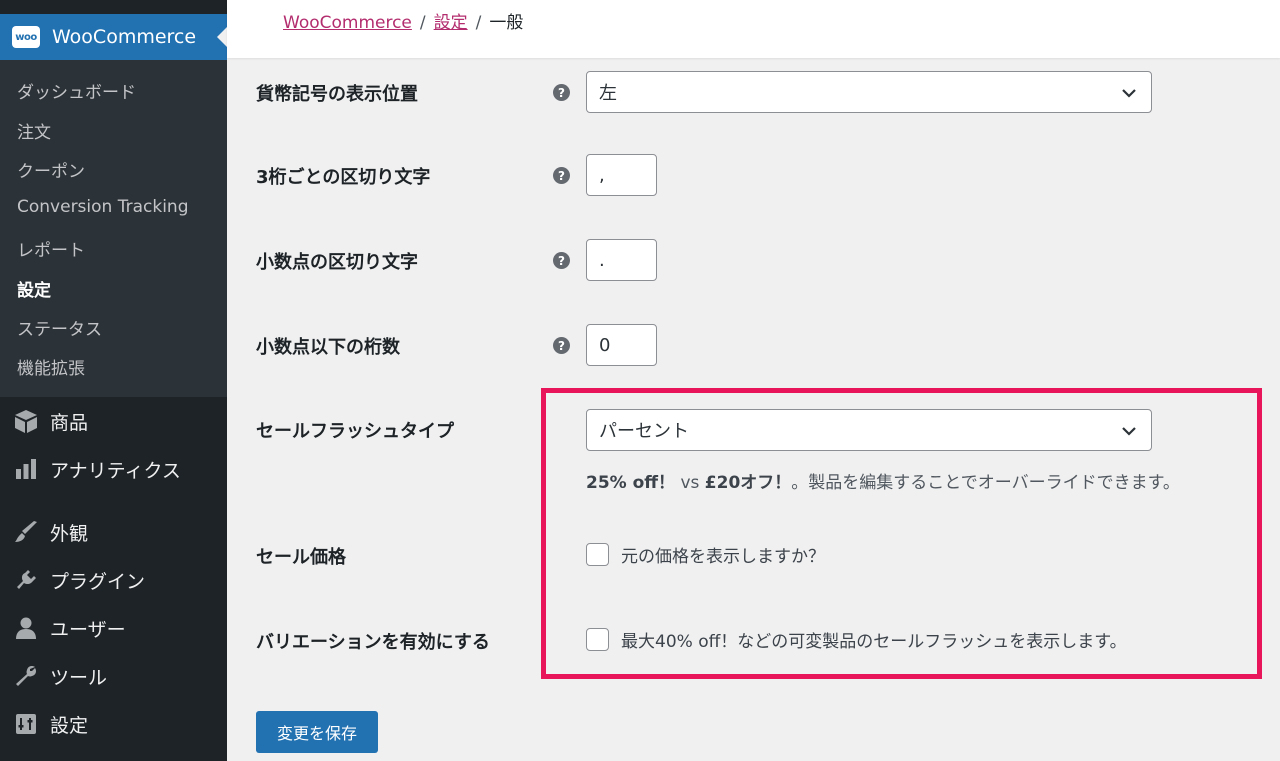  I want to click on submenu-item-reports: レポート, so click(51, 248).